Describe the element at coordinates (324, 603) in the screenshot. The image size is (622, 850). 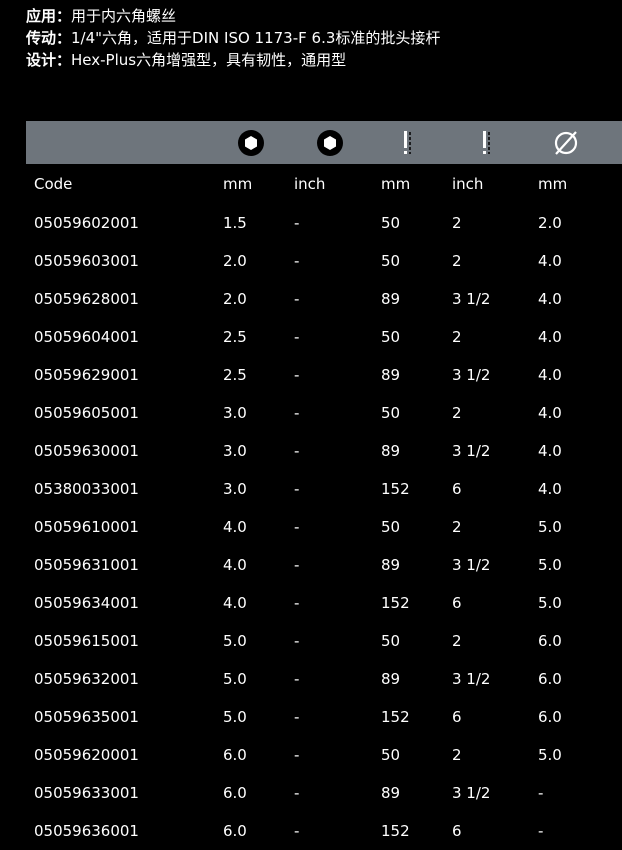
I see `table-row: 05059634001 4.0 - 152 6 5.0` at that location.